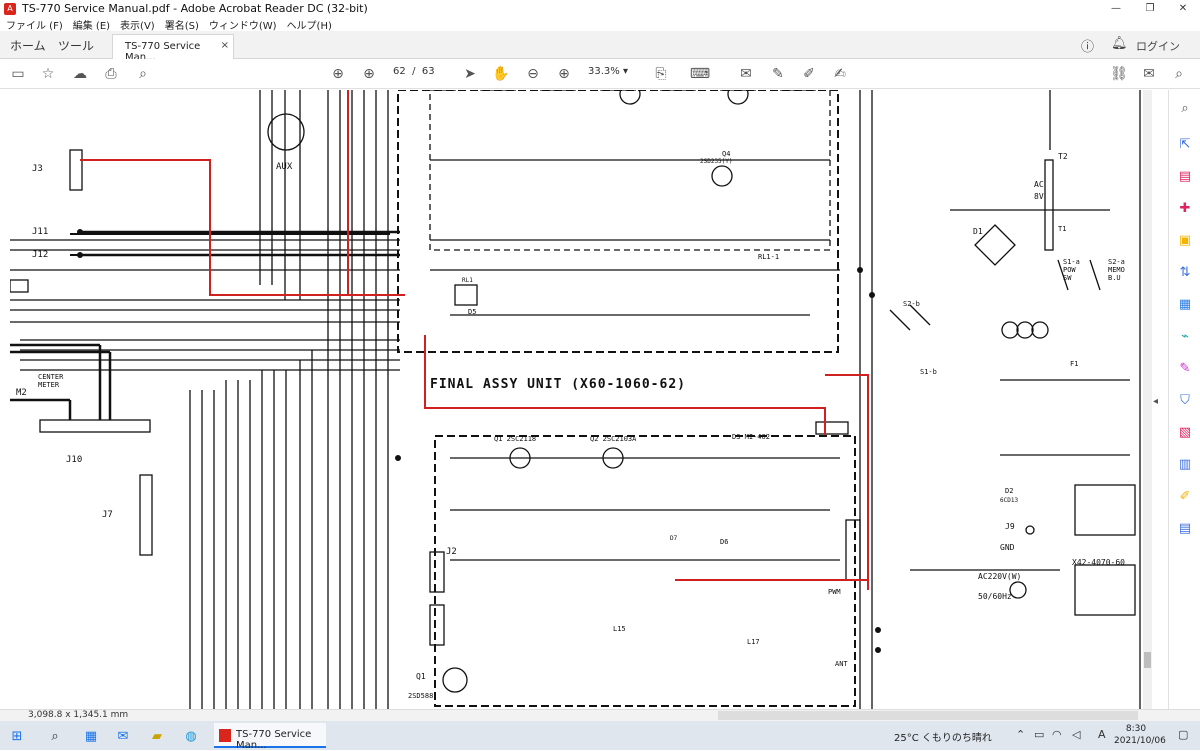 Image resolution: width=1200 pixels, height=751 pixels. I want to click on stamp-icon: ✐, so click(1185, 496).